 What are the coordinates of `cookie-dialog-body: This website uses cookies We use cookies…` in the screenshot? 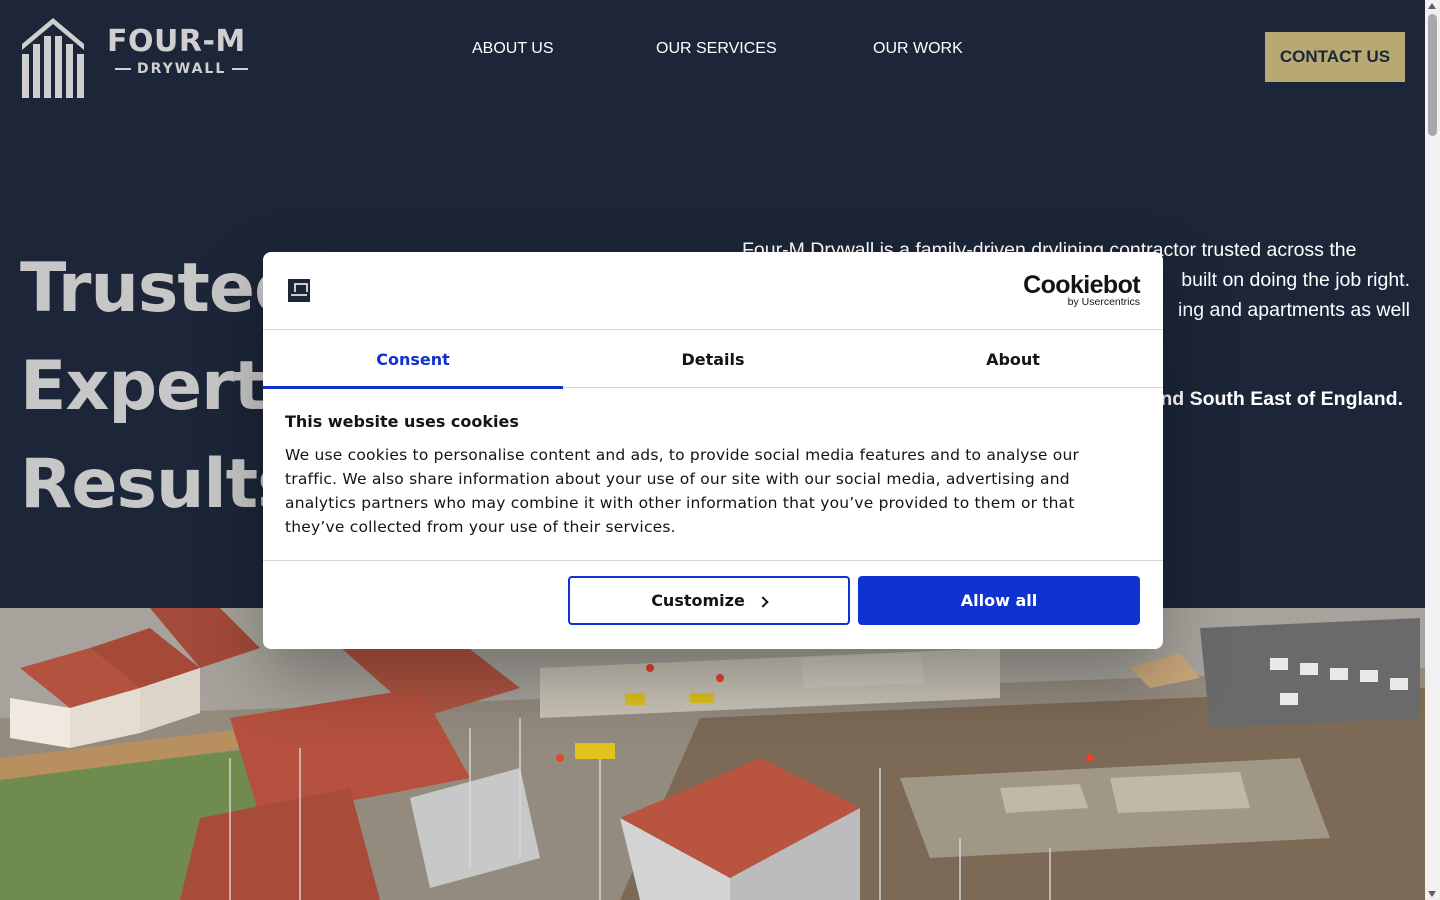 It's located at (710, 475).